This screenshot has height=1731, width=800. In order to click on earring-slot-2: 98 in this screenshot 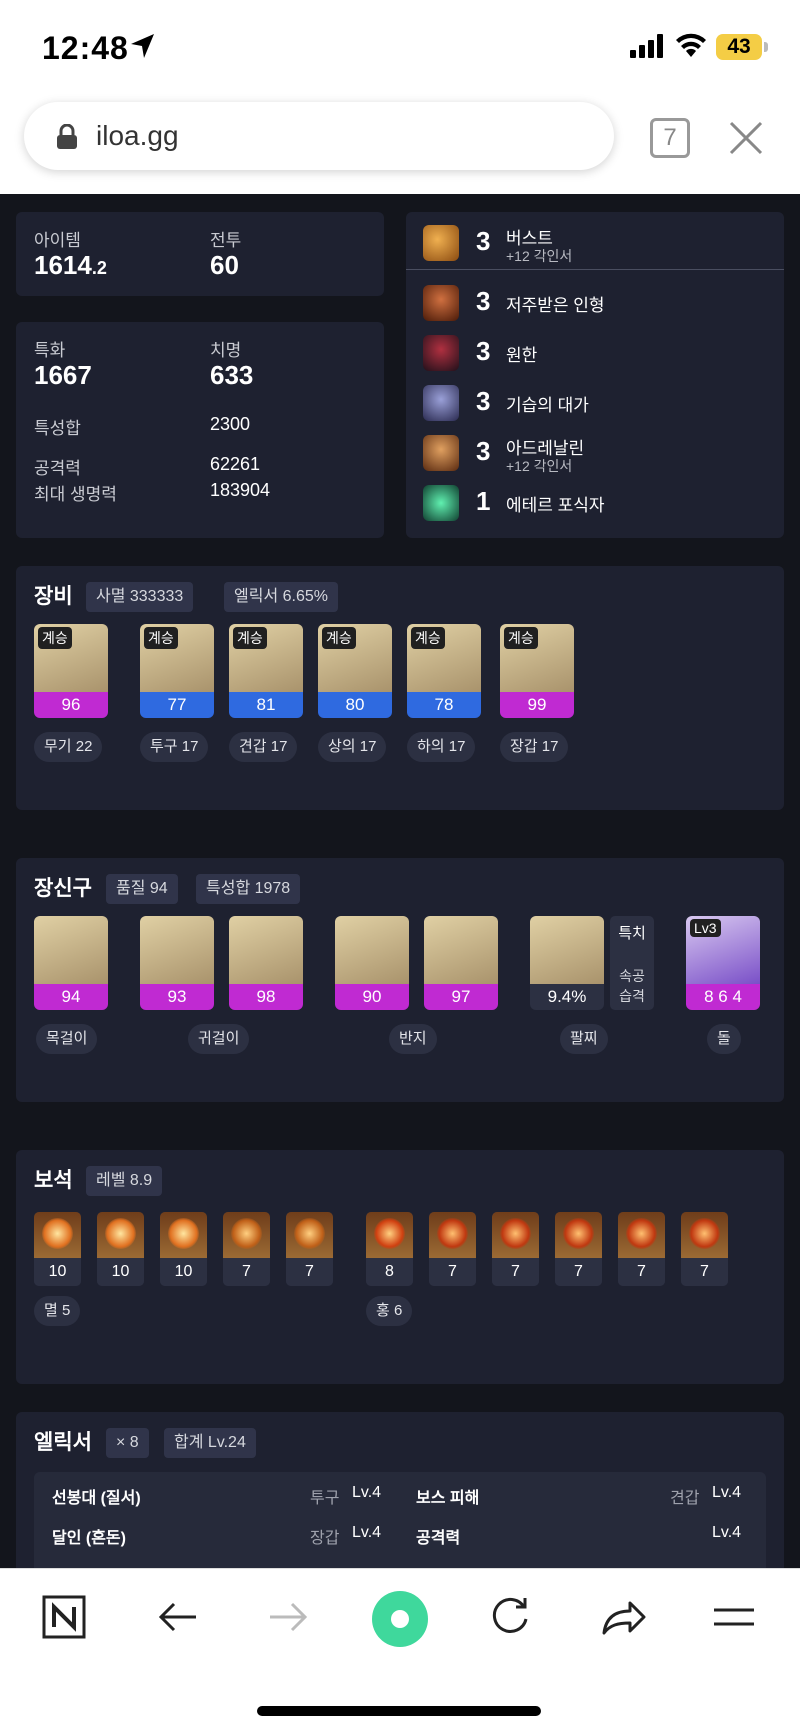, I will do `click(266, 963)`.